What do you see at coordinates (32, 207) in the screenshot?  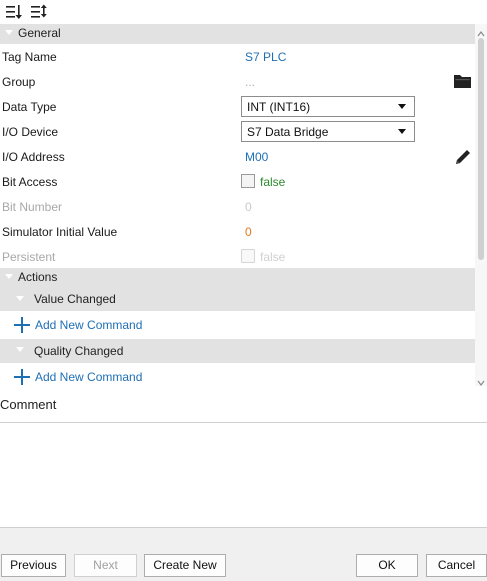 I see `bit-number-label: Bit Number` at bounding box center [32, 207].